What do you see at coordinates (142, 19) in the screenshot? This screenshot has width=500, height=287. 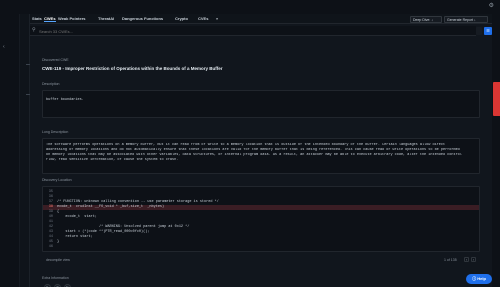 I see `tab-dangerous-functions: Dangerous Functions` at bounding box center [142, 19].